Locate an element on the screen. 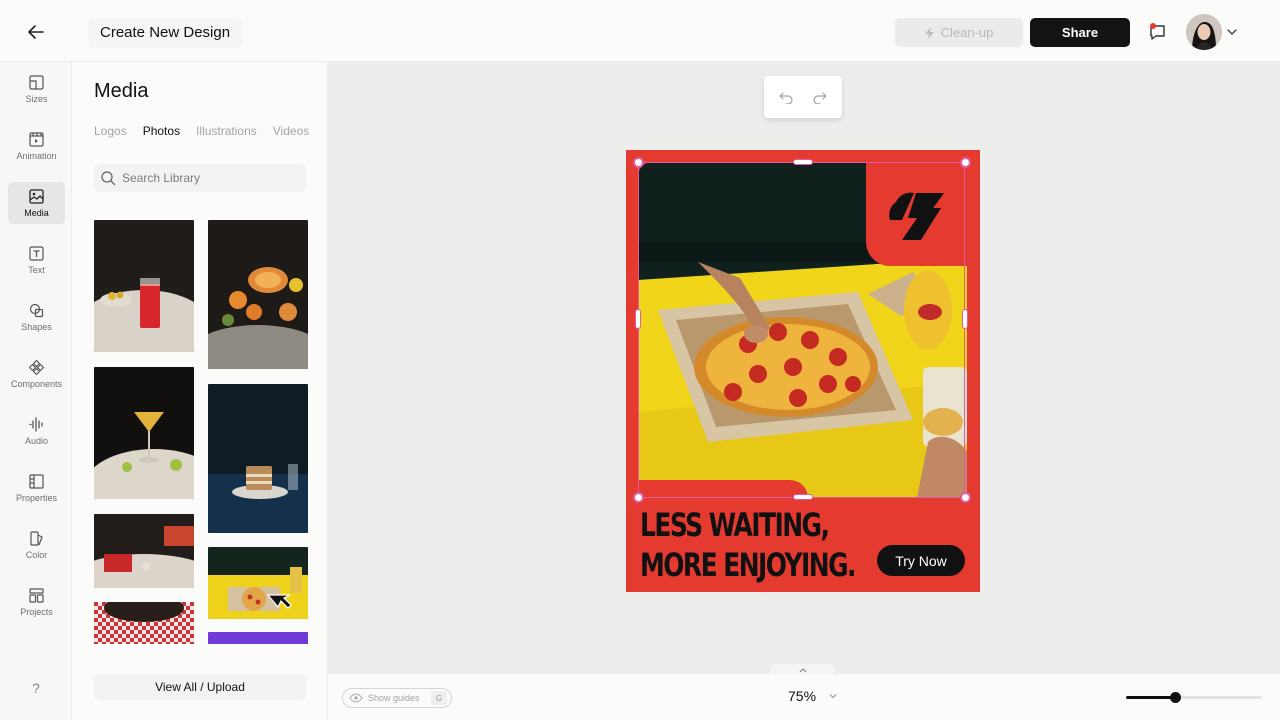 This screenshot has width=1280, height=720. rail-label: Components is located at coordinates (36, 384).